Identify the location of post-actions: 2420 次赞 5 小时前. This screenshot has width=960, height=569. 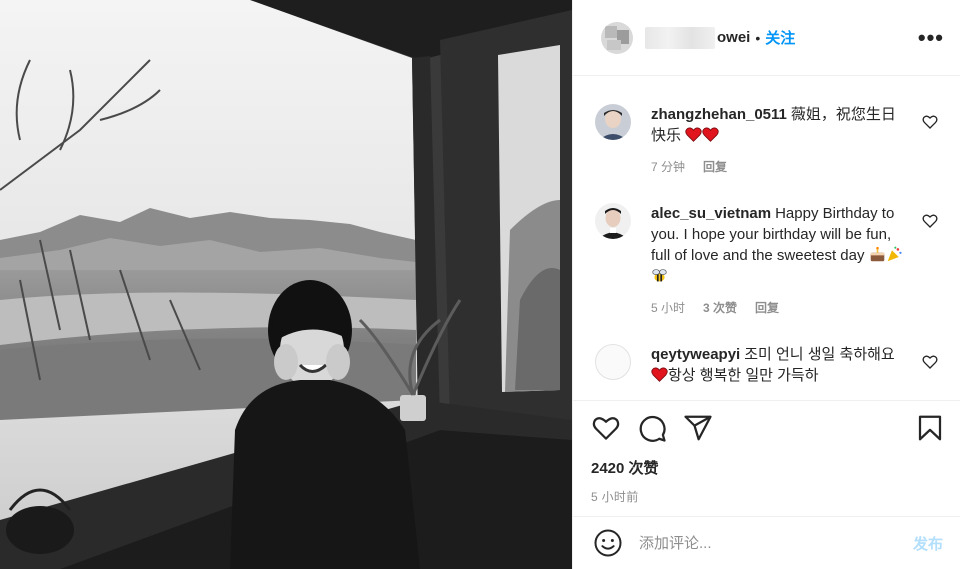
(766, 458).